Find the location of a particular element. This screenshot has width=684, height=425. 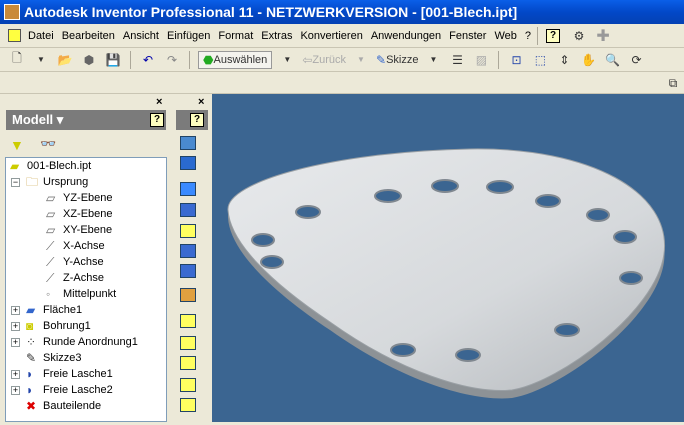

new-icon: 🗋 is located at coordinates (17, 60).